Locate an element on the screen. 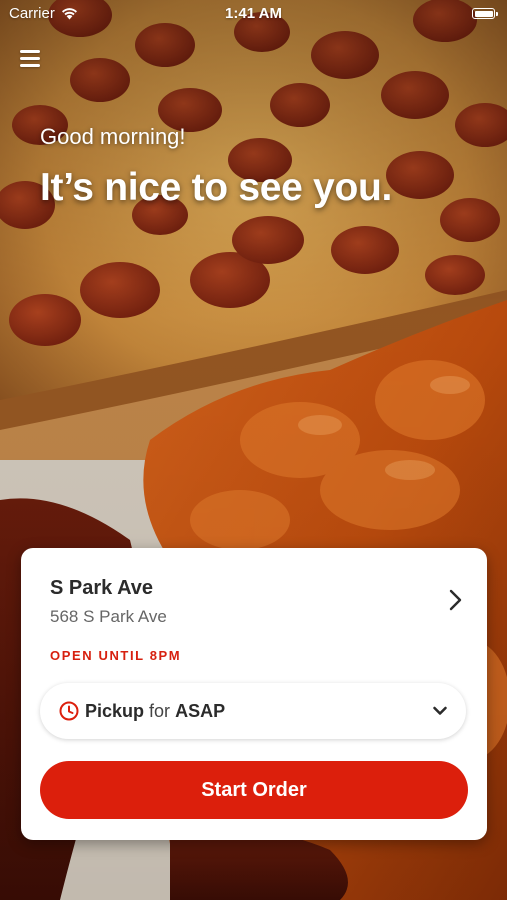 This screenshot has height=900, width=507. store-name: S Park Ave is located at coordinates (101, 588).